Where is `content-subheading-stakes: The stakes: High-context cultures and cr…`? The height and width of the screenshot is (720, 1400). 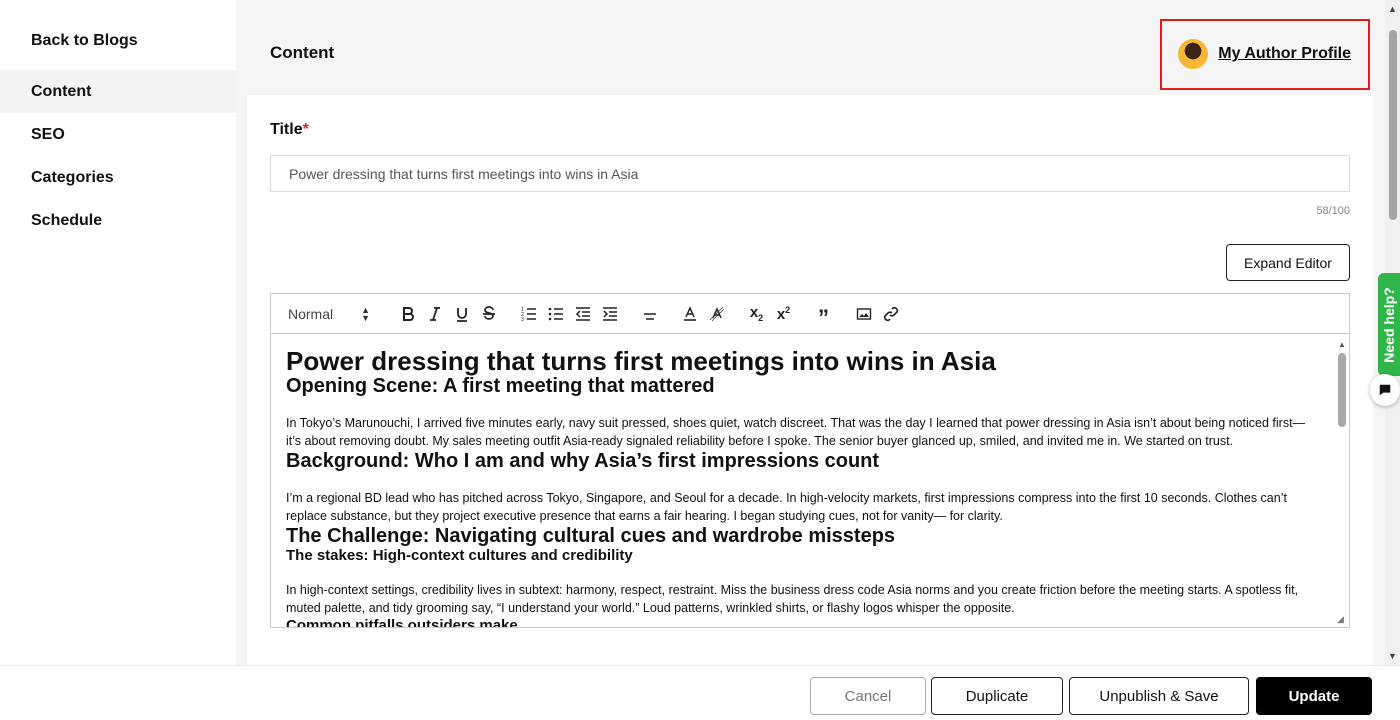
content-subheading-stakes: The stakes: High-context cultures and cr… is located at coordinates (459, 555).